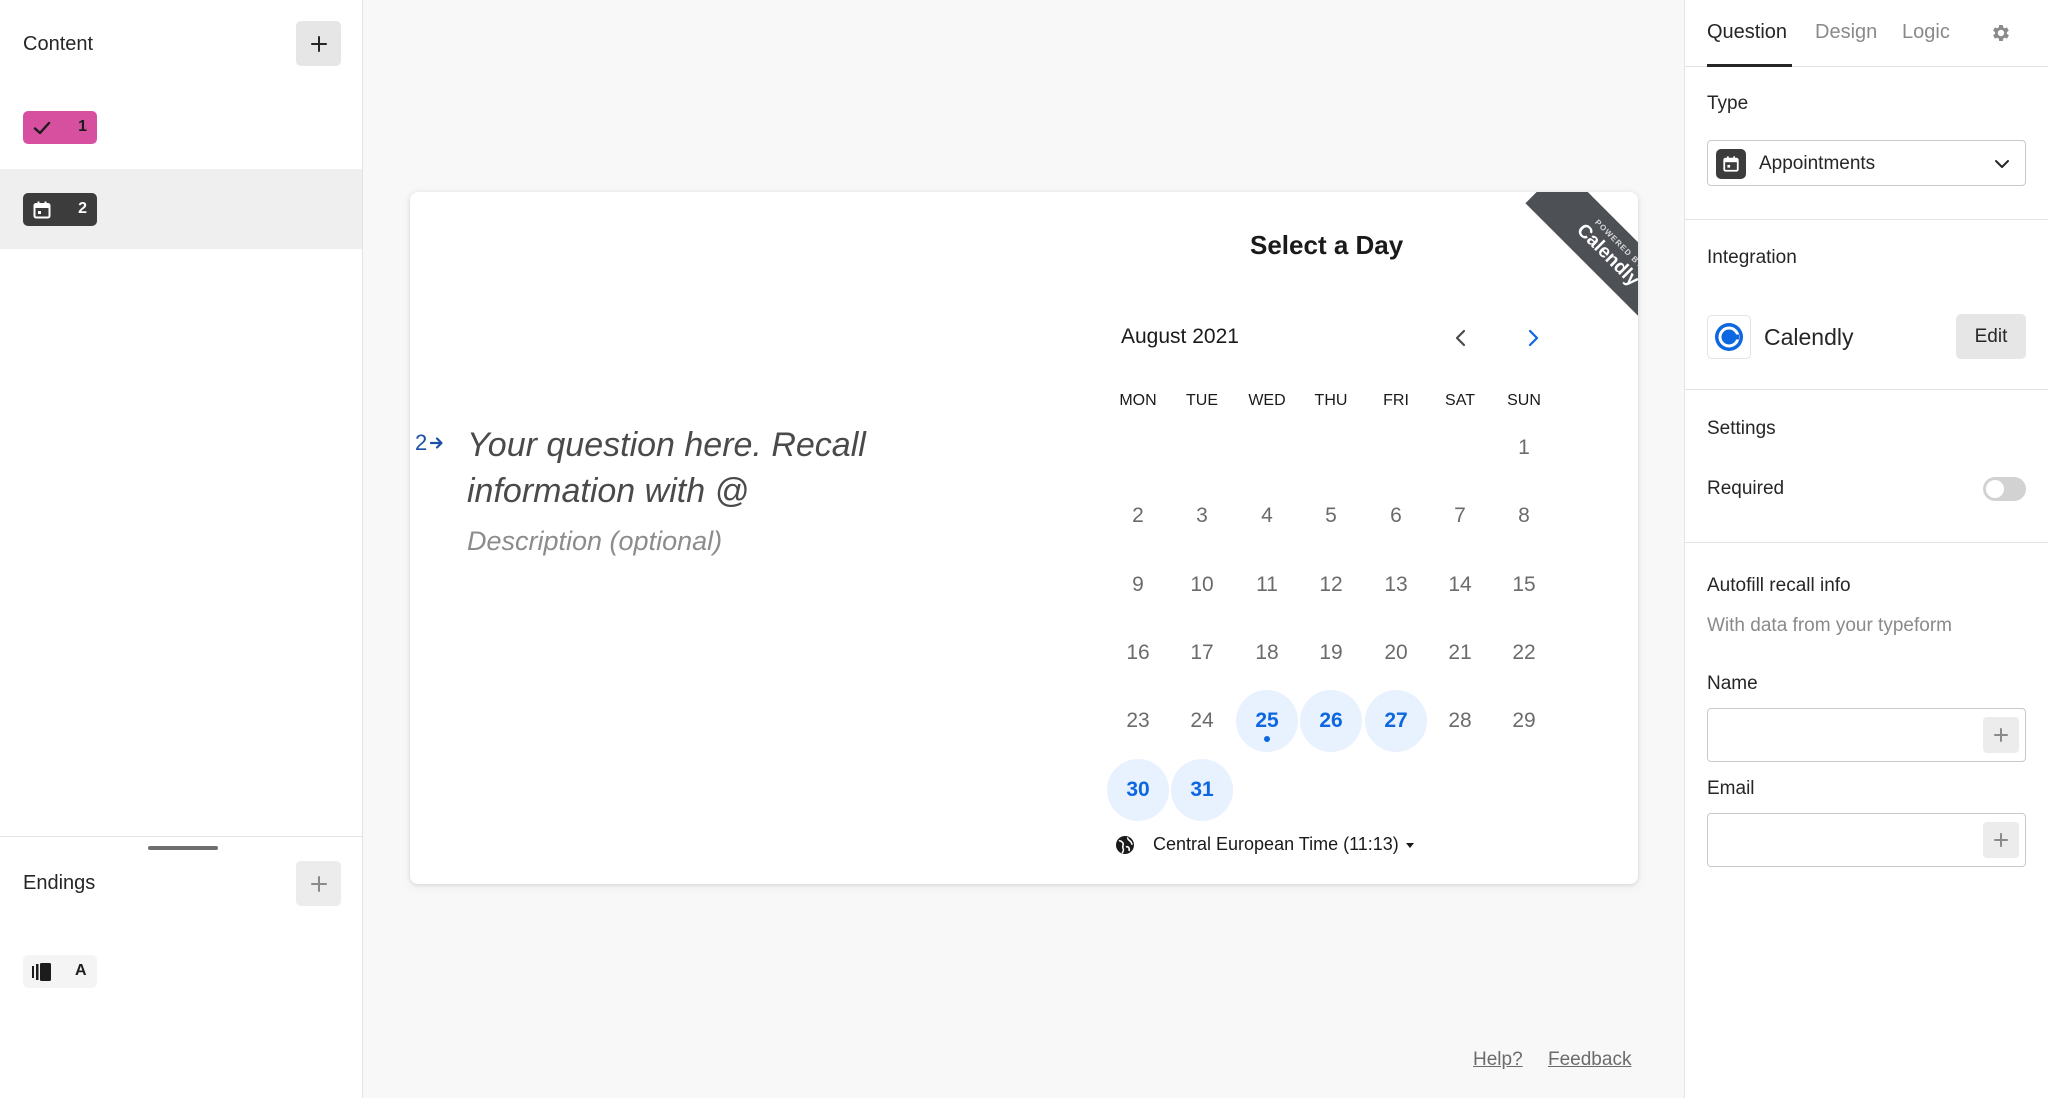  What do you see at coordinates (1843, 840) in the screenshot?
I see `email-input` at bounding box center [1843, 840].